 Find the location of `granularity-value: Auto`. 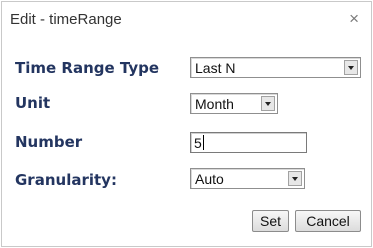

granularity-value: Auto is located at coordinates (209, 179).